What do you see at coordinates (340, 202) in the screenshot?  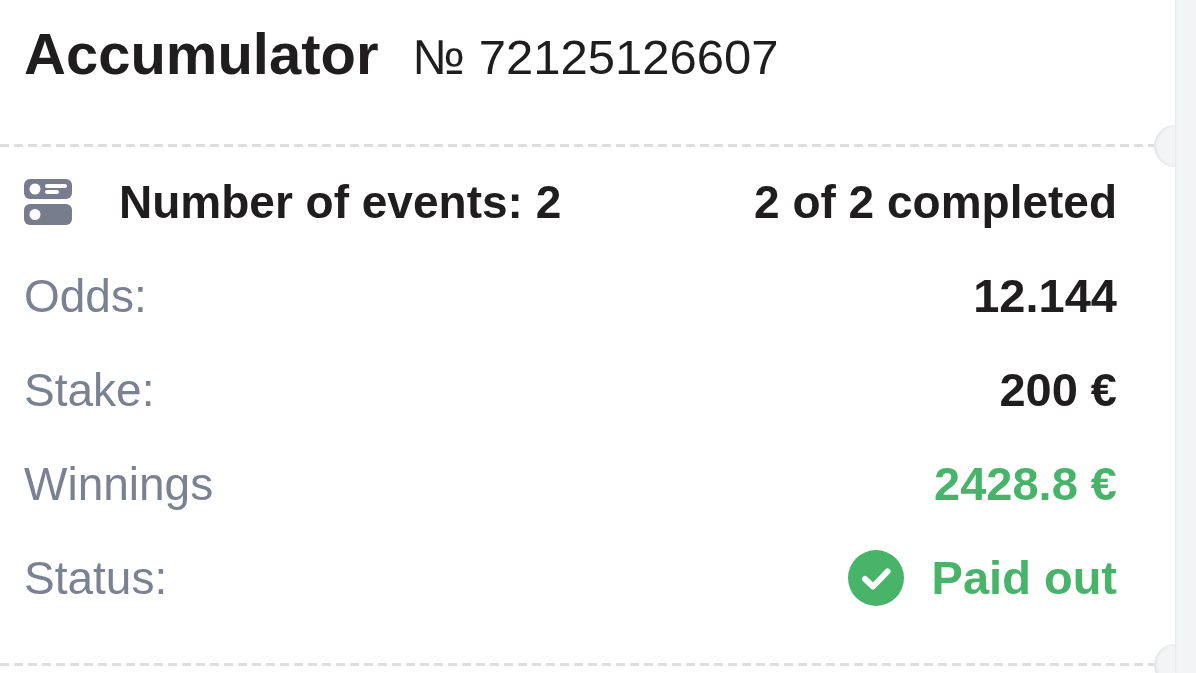 I see `events-count: Number of events: 2` at bounding box center [340, 202].